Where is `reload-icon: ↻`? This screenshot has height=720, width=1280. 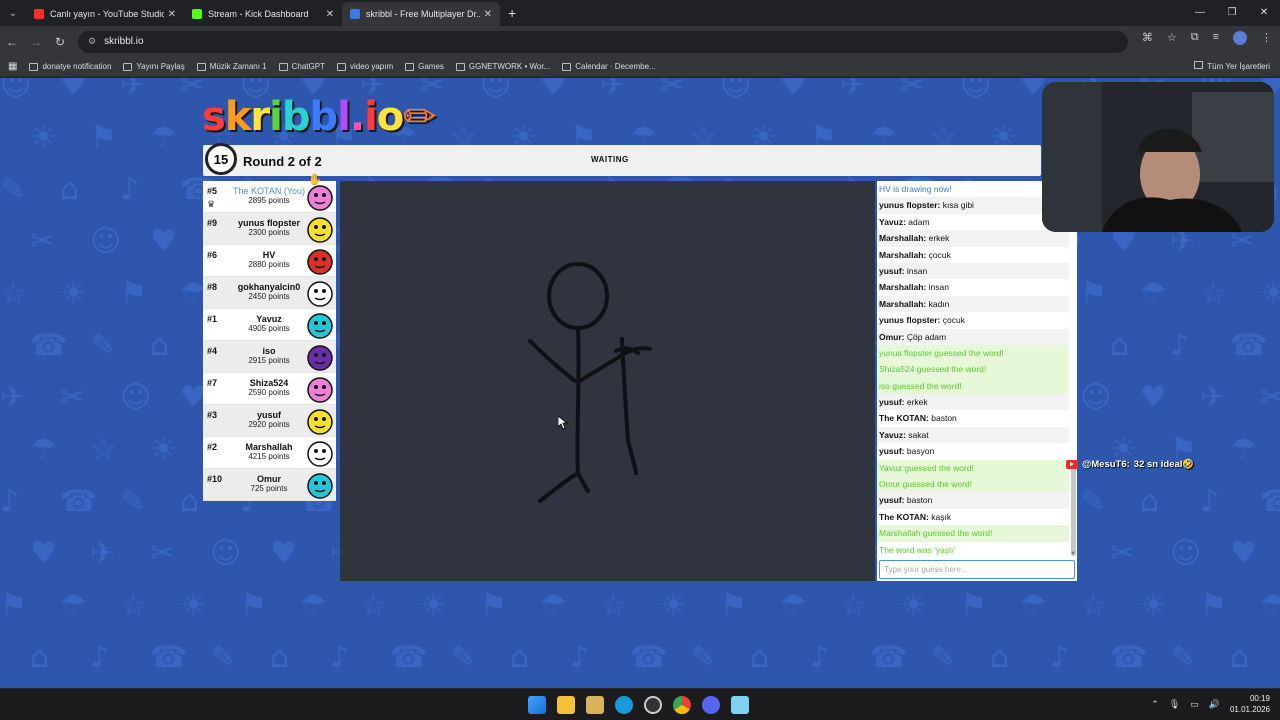 reload-icon: ↻ is located at coordinates (60, 42).